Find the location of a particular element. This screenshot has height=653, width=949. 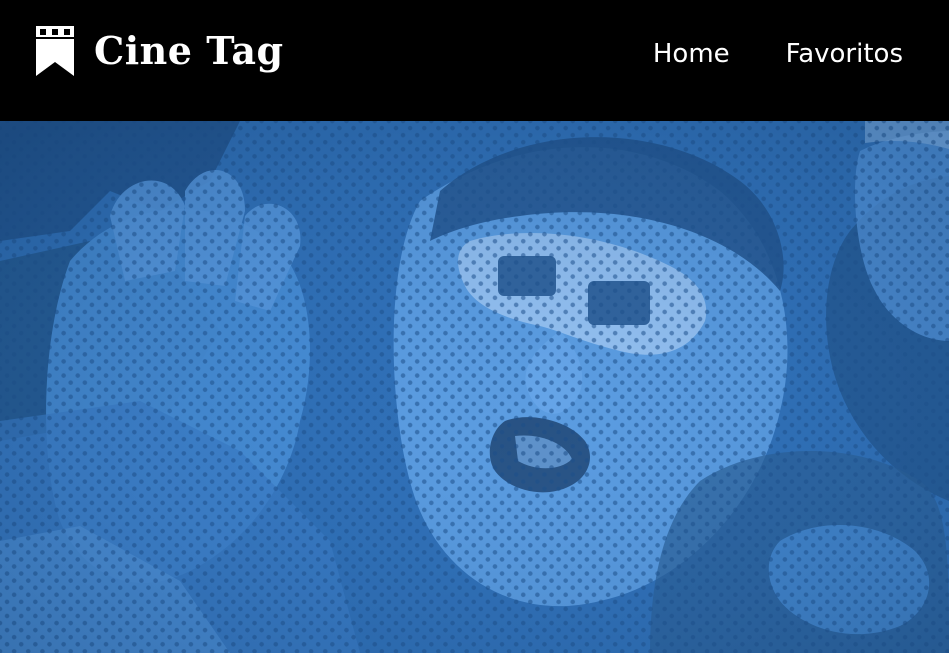

brand-name: Cine Tag is located at coordinates (189, 50).